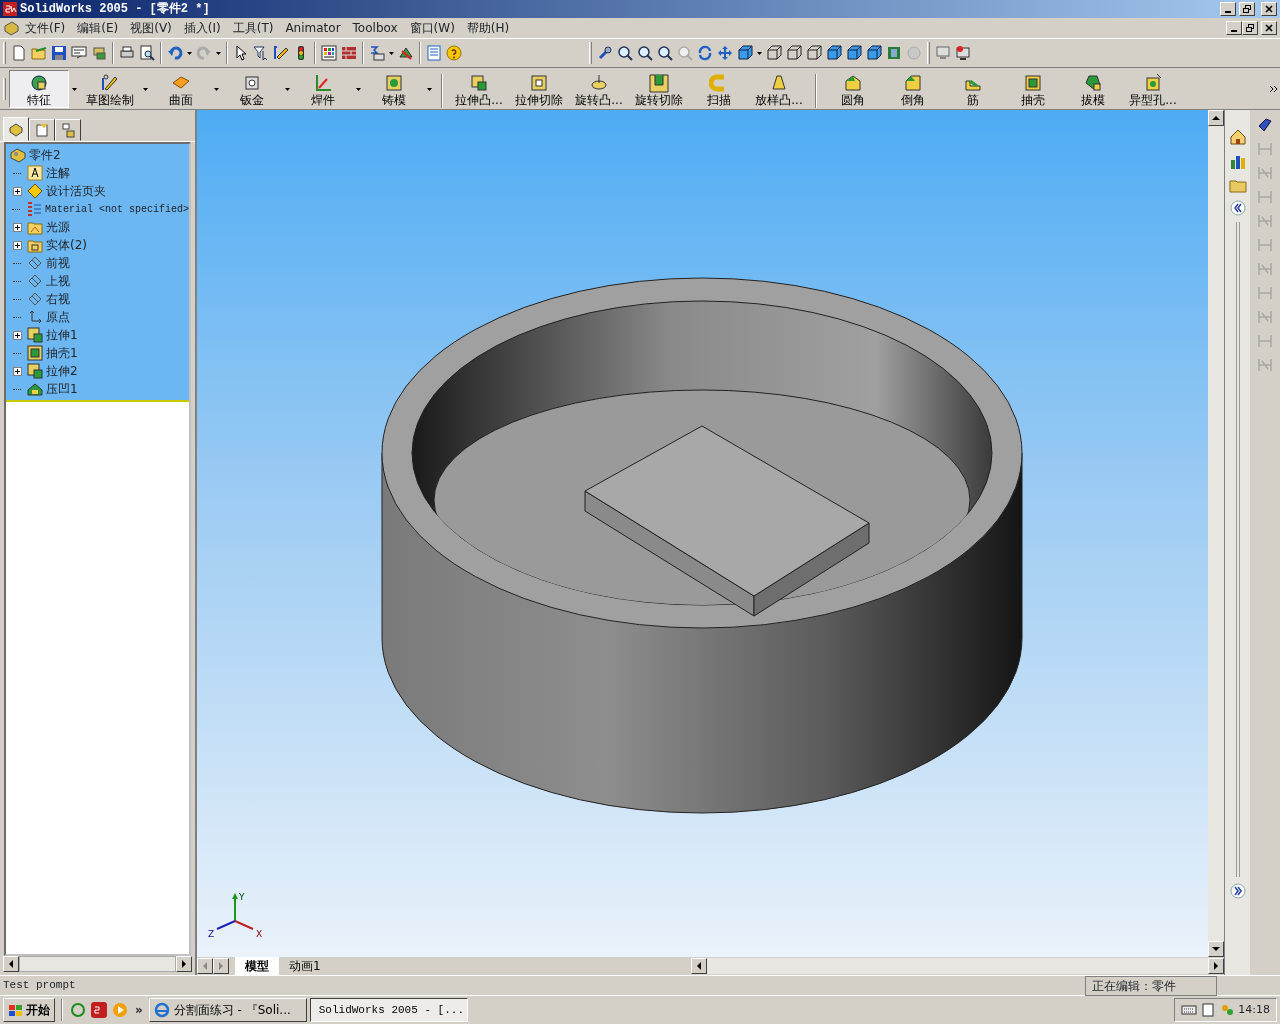  Describe the element at coordinates (79, 53) in the screenshot. I see `drawing-sheet-icon` at that location.